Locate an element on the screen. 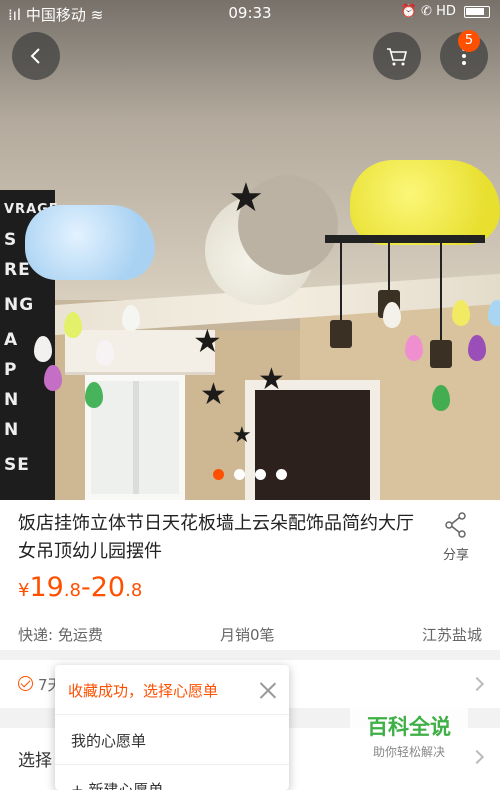  price-high-integer: 20 is located at coordinates (108, 587).